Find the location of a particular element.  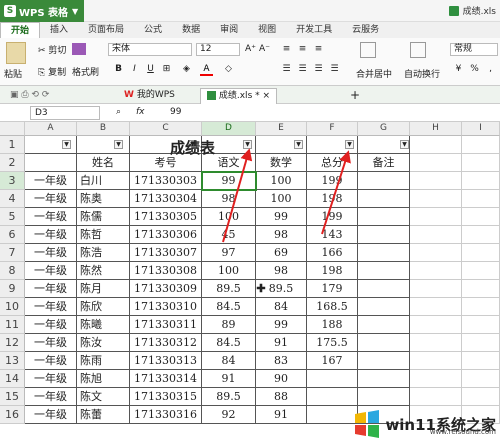

excel-tab-icon is located at coordinates (211, 95).